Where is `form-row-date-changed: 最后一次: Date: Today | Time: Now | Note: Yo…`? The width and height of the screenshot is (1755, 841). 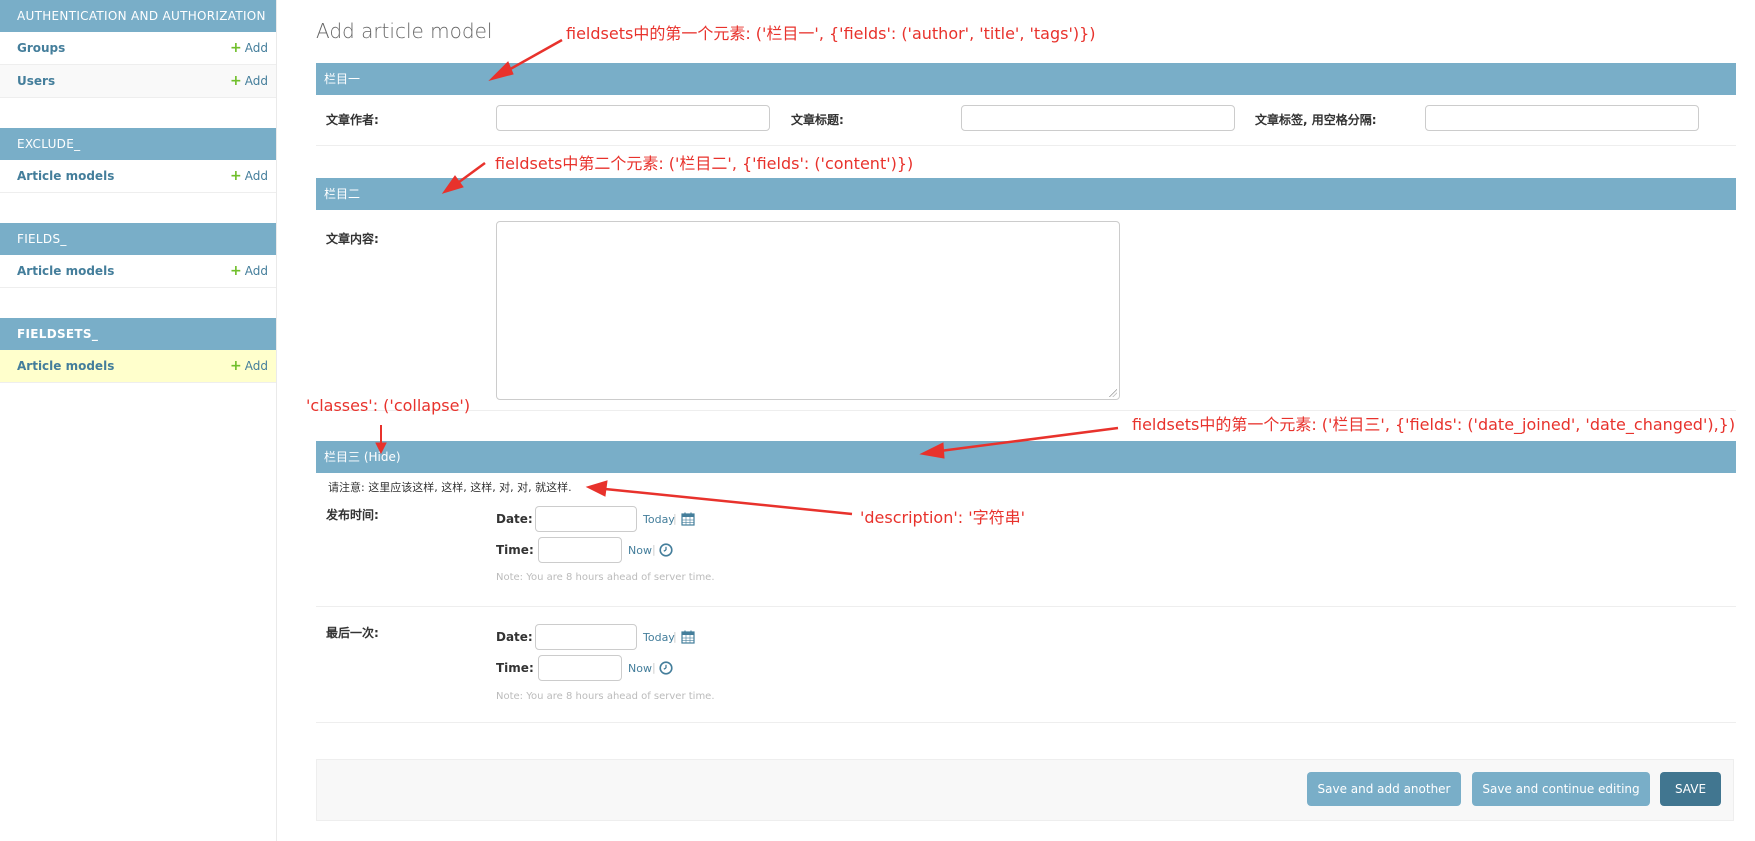 form-row-date-changed: 最后一次: Date: Today | Time: Now | Note: Yo… is located at coordinates (1026, 665).